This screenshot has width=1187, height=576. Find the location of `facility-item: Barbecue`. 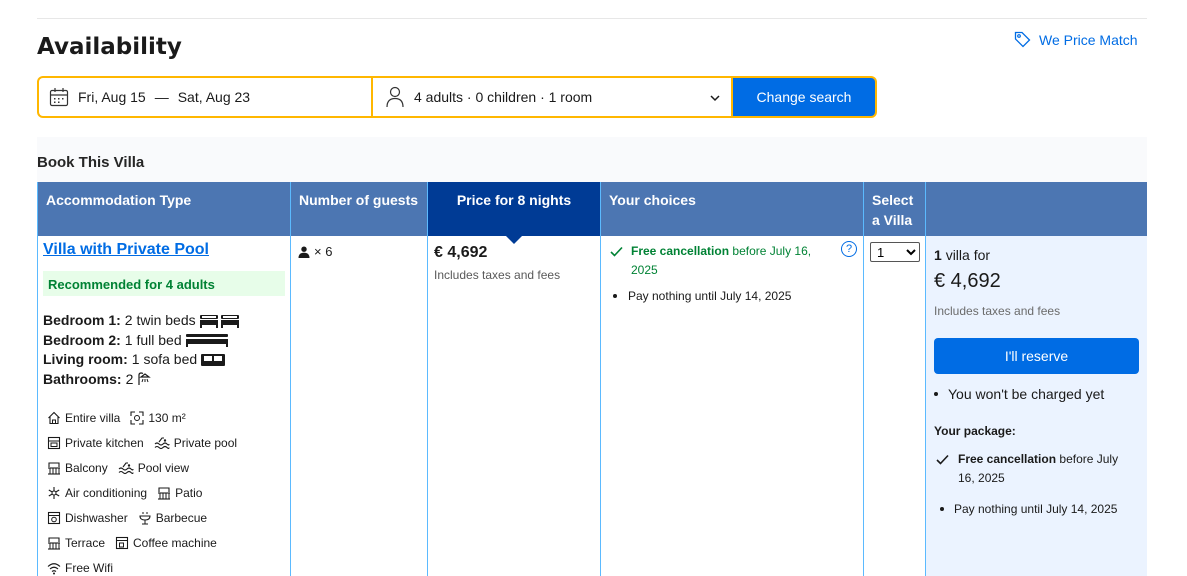

facility-item: Barbecue is located at coordinates (172, 518).